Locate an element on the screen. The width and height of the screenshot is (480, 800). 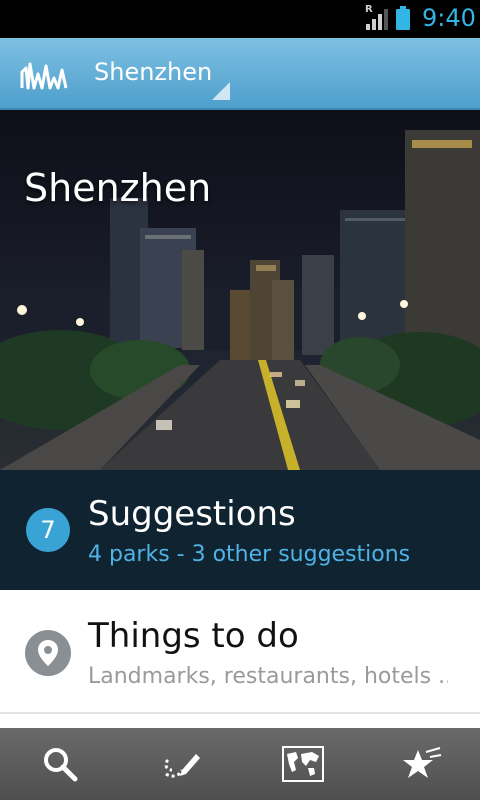
edit-path-icon is located at coordinates (182, 766).